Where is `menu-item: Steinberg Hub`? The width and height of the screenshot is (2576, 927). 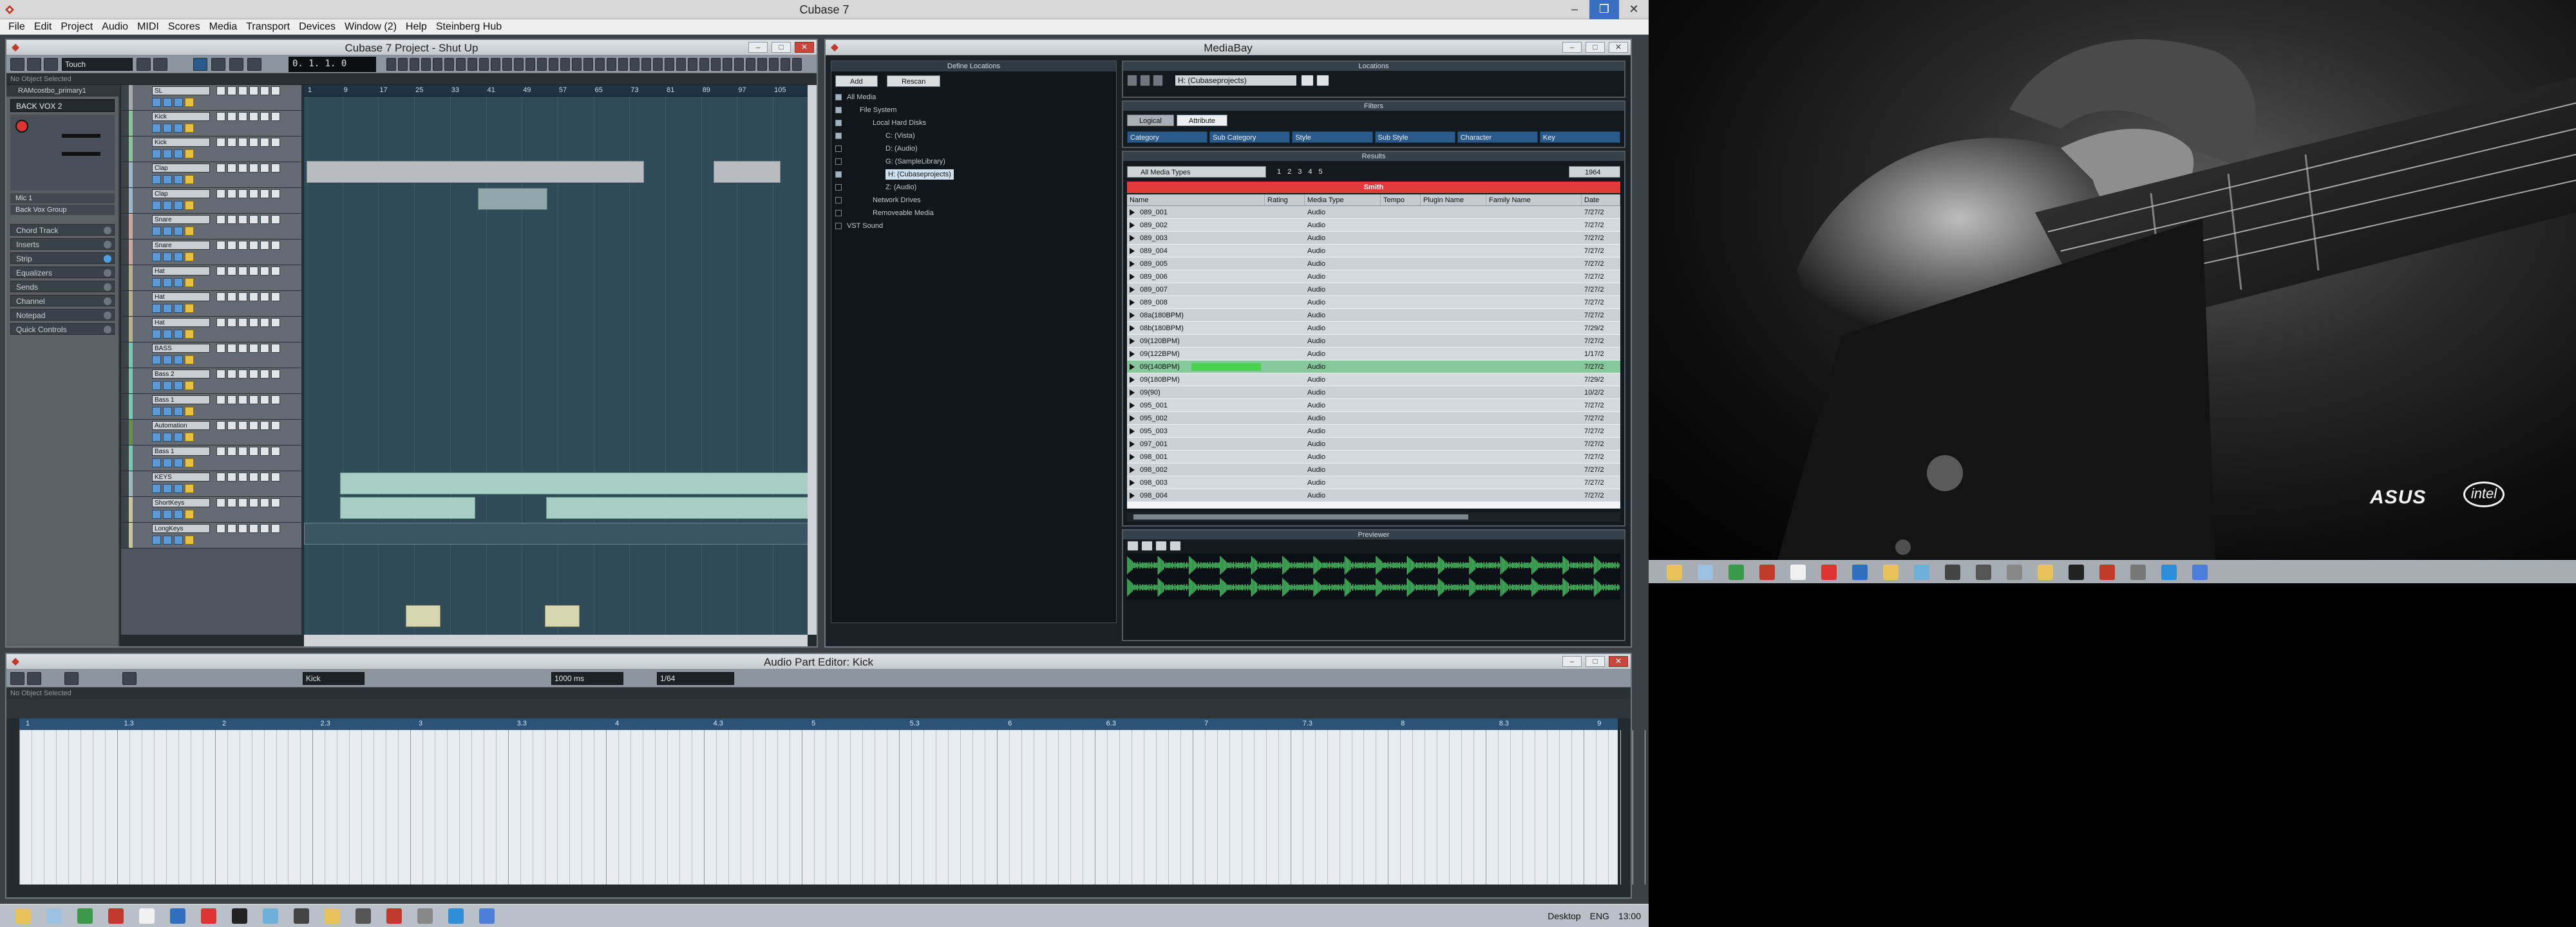
menu-item: Steinberg Hub is located at coordinates (468, 27).